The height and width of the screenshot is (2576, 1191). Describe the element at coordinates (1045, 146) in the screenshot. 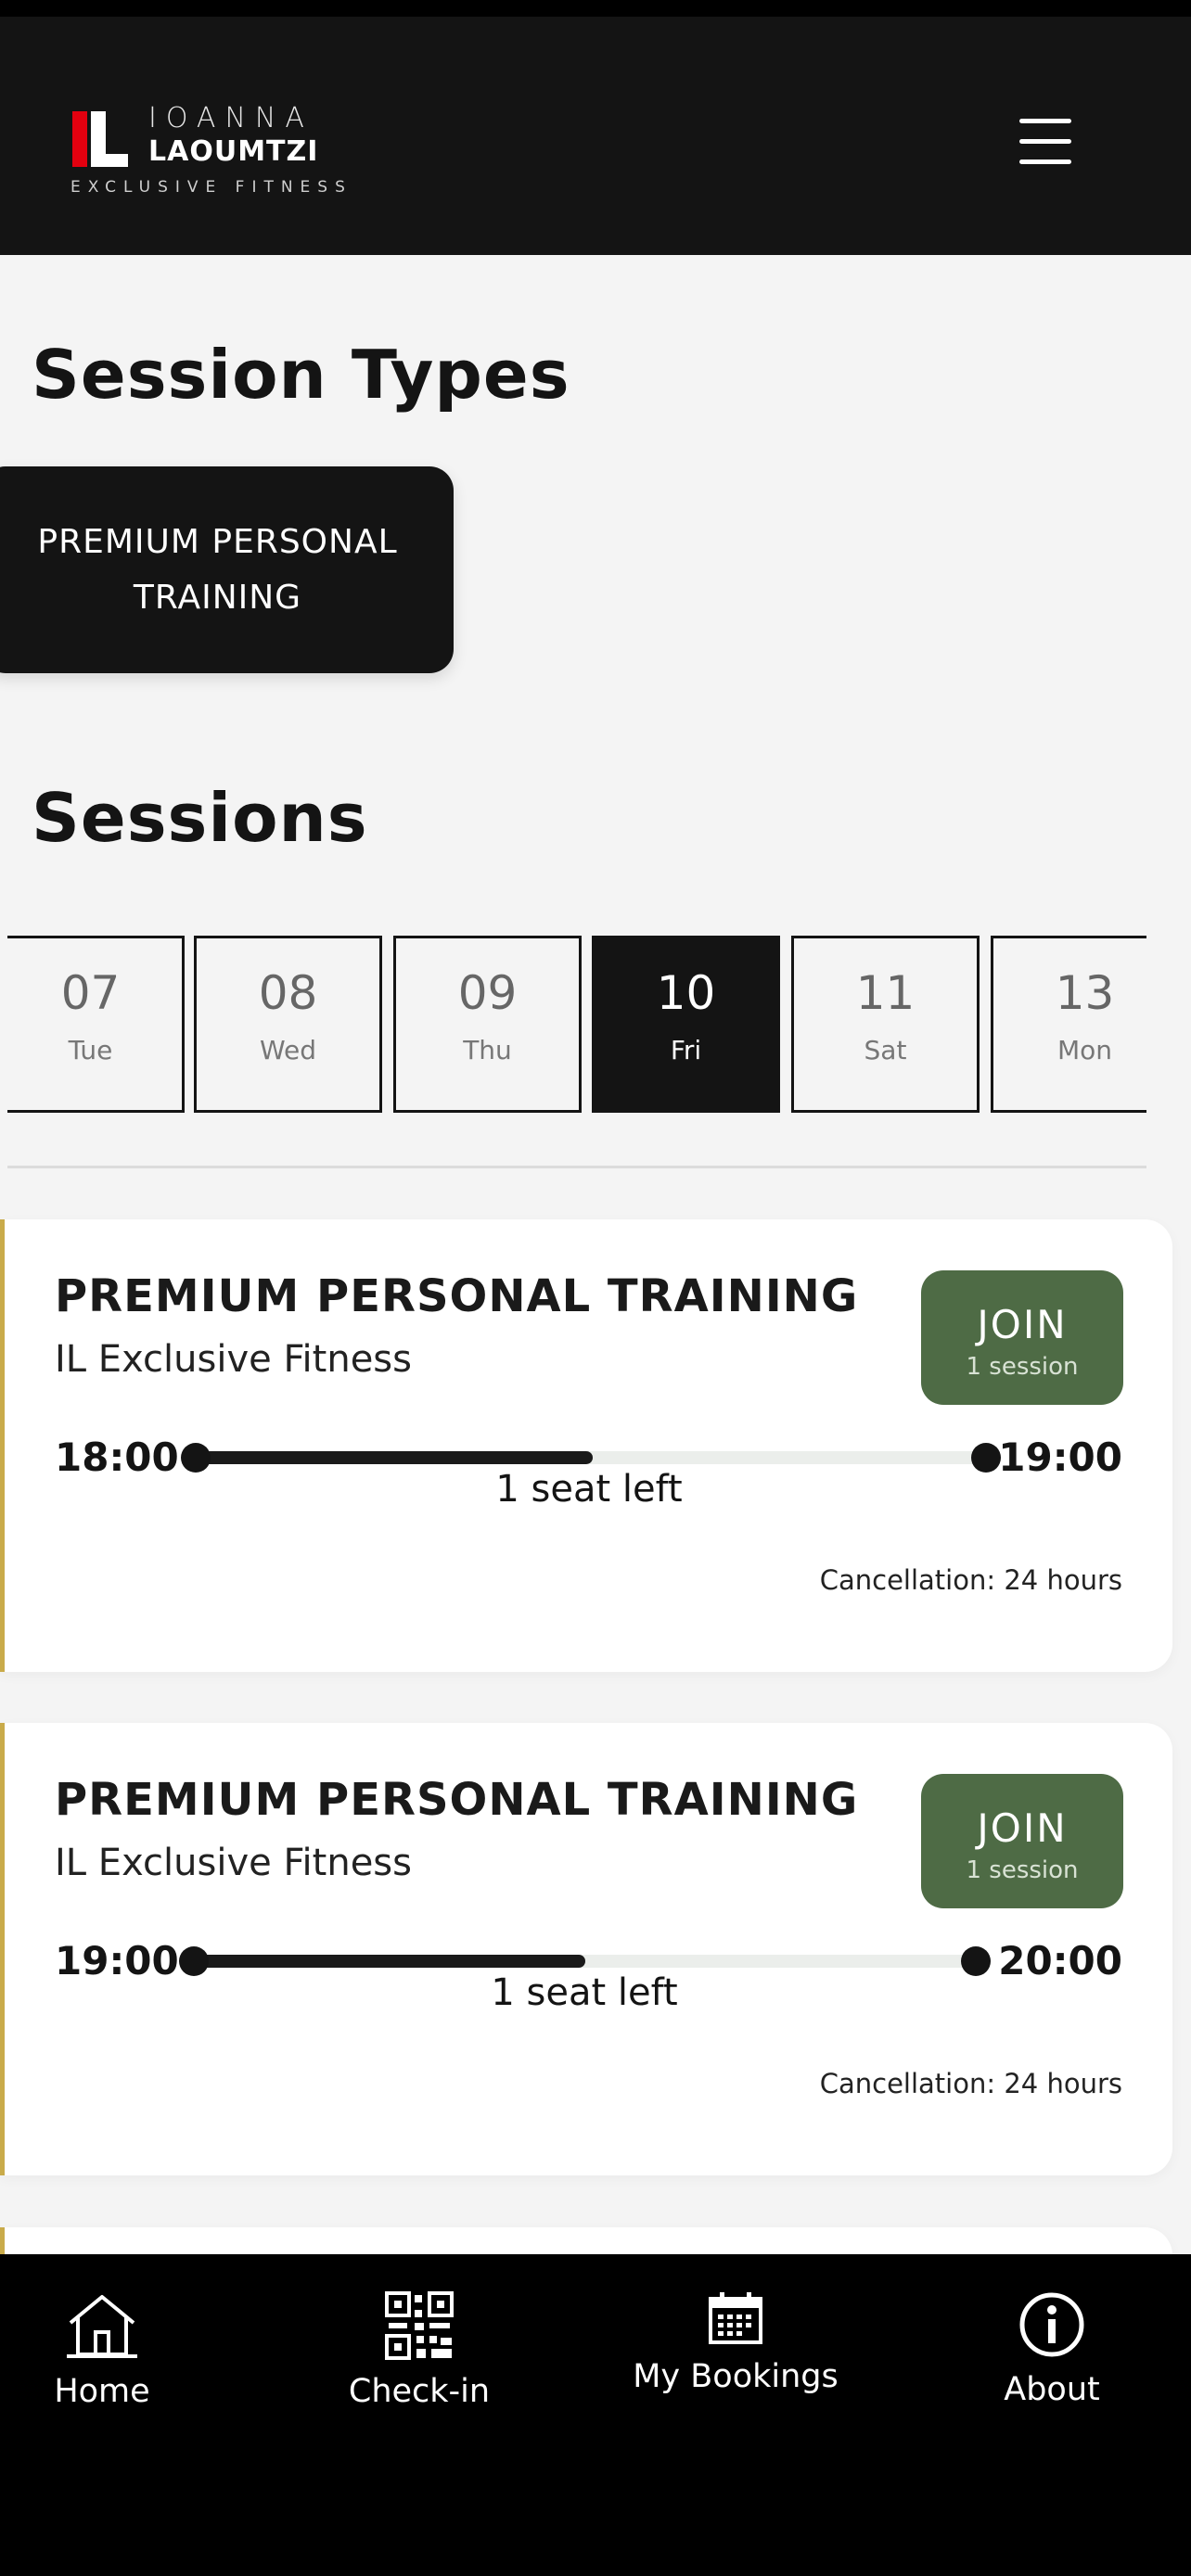

I see `hamburger-menu-icon` at that location.